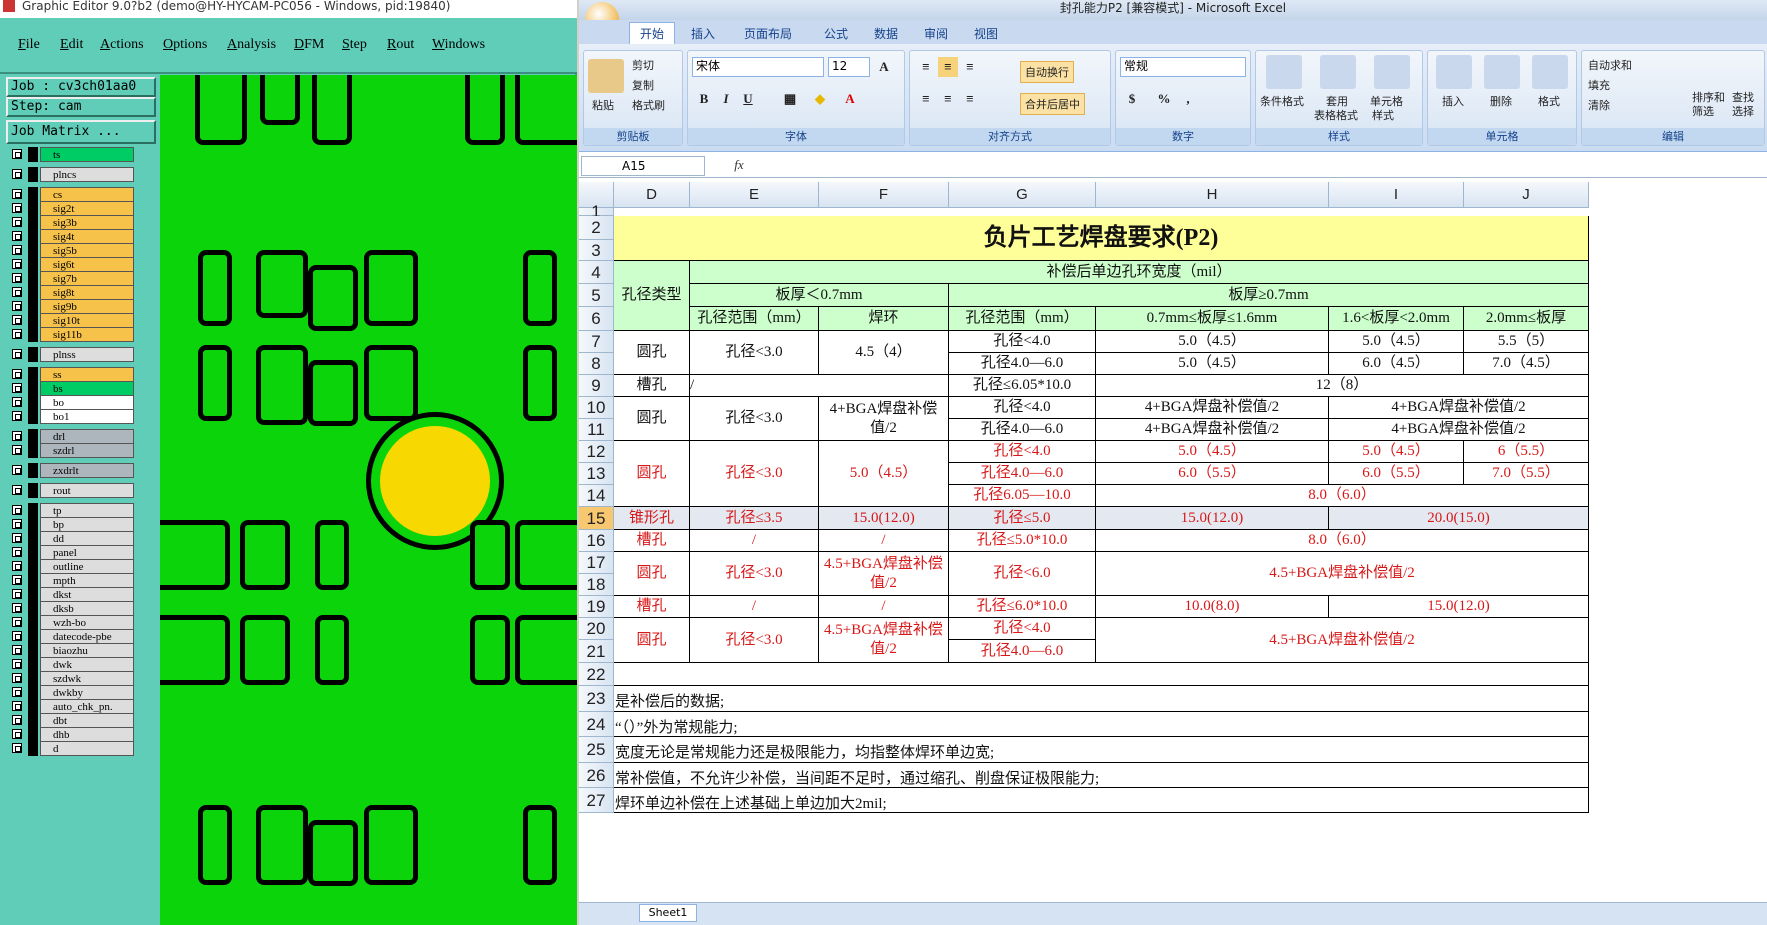  I want to click on cell: 7.0（4.5）, so click(1526, 364).